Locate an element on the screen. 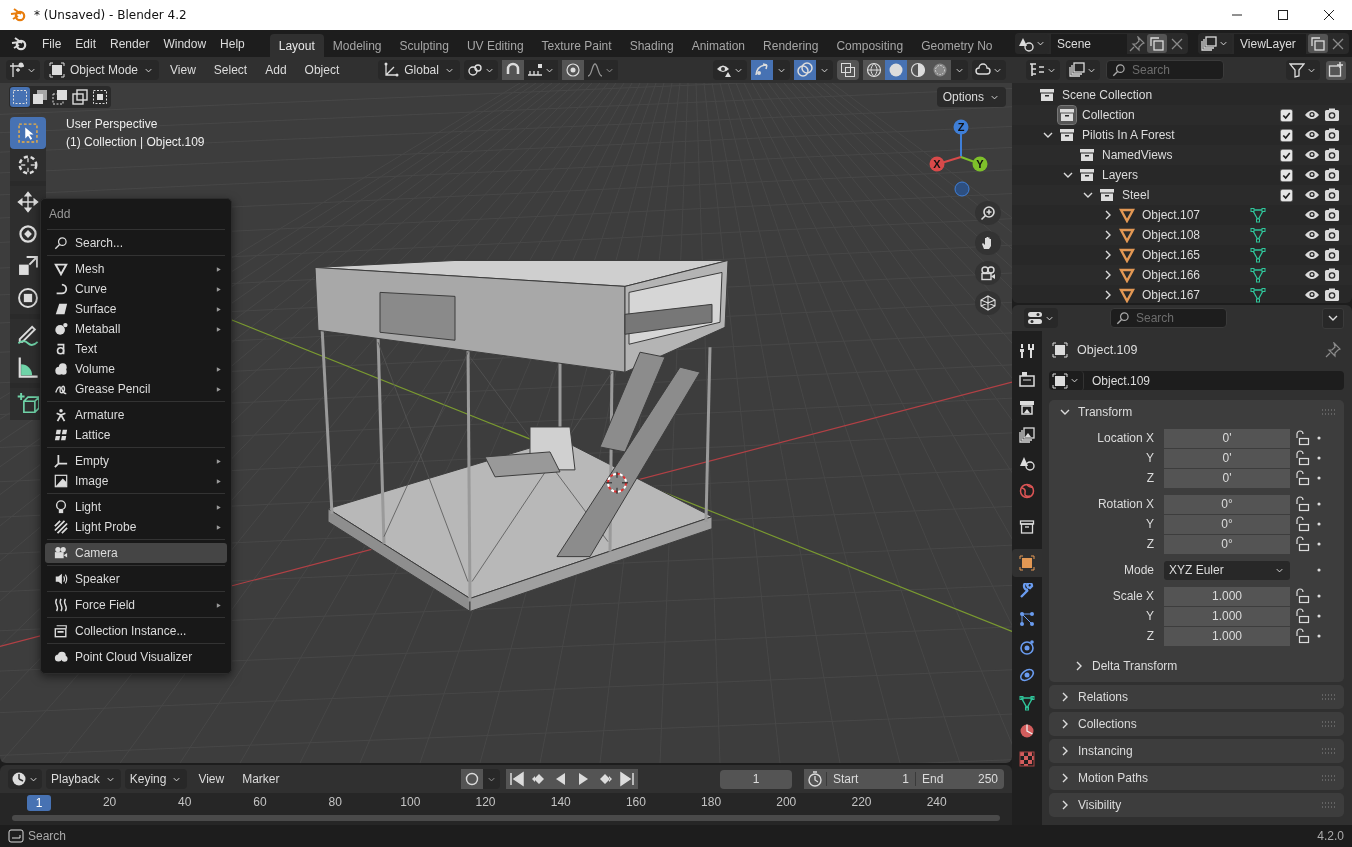  keying-dropdown: Keying is located at coordinates (156, 779).